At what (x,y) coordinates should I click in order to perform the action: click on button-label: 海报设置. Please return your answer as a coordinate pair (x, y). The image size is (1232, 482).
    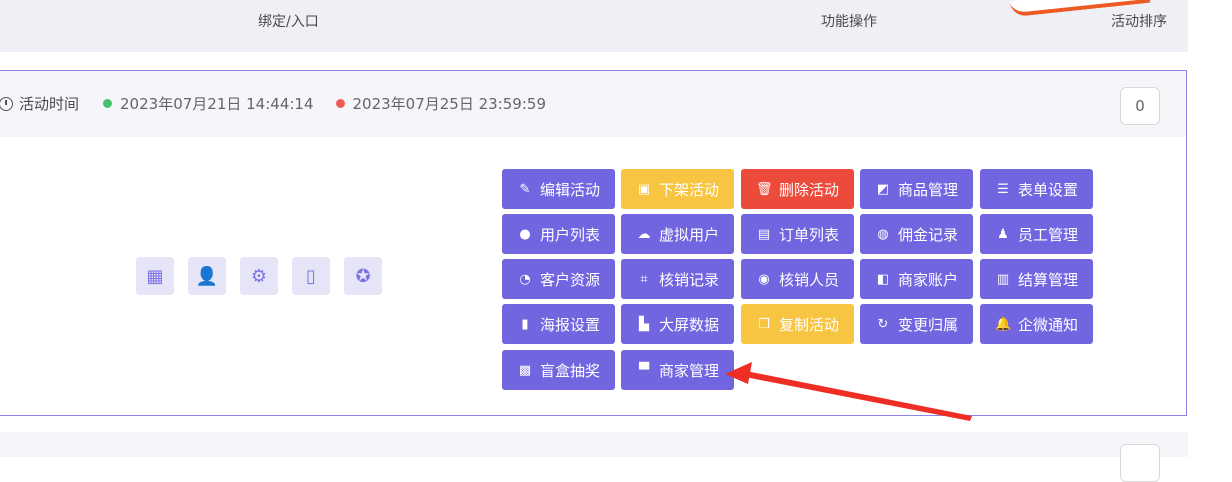
    Looking at the image, I should click on (569, 324).